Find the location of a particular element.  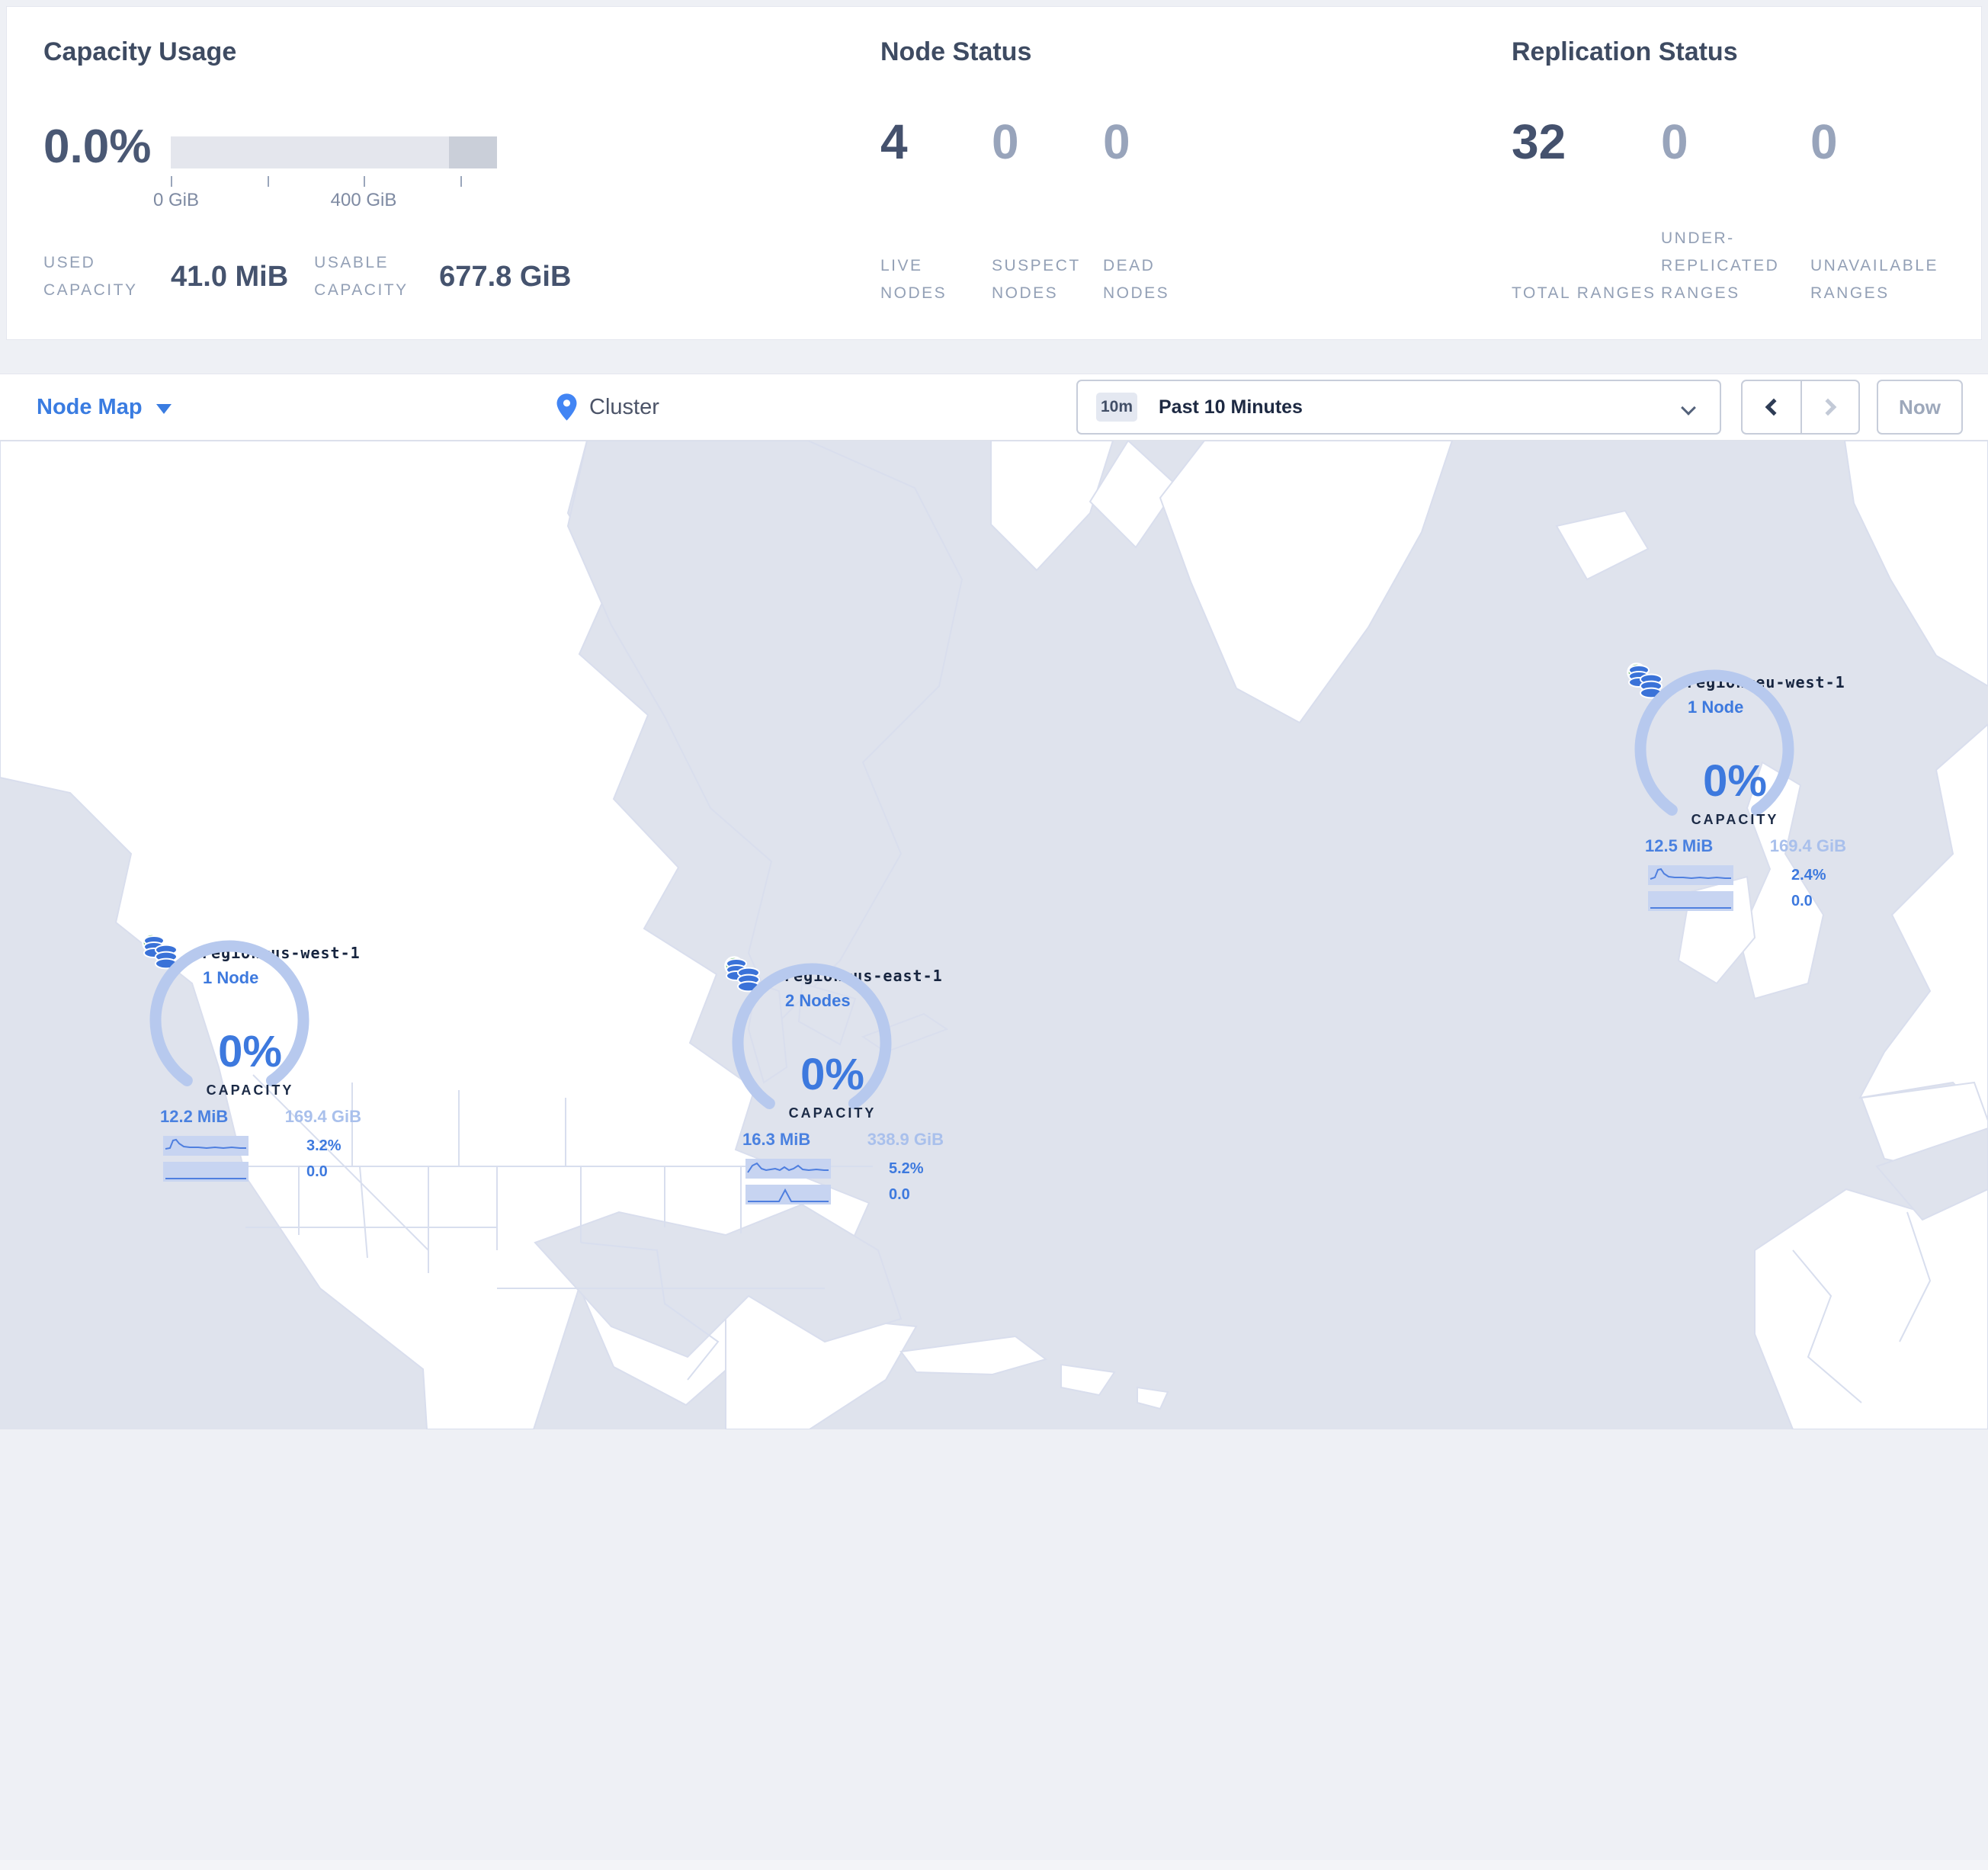

time-prev-button is located at coordinates (1771, 407).